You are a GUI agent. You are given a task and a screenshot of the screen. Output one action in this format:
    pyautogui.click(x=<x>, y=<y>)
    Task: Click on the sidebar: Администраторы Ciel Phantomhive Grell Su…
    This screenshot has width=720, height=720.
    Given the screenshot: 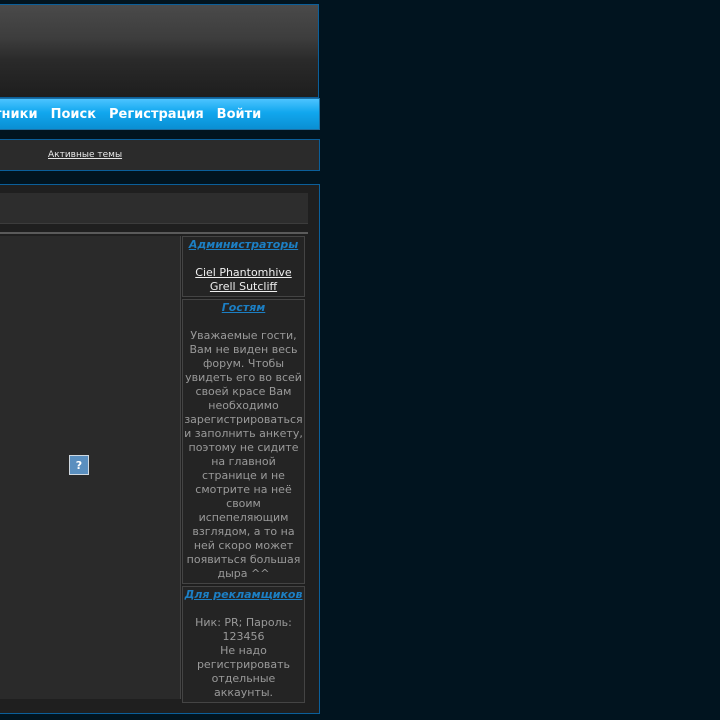 What is the action you would take?
    pyautogui.click(x=243, y=470)
    